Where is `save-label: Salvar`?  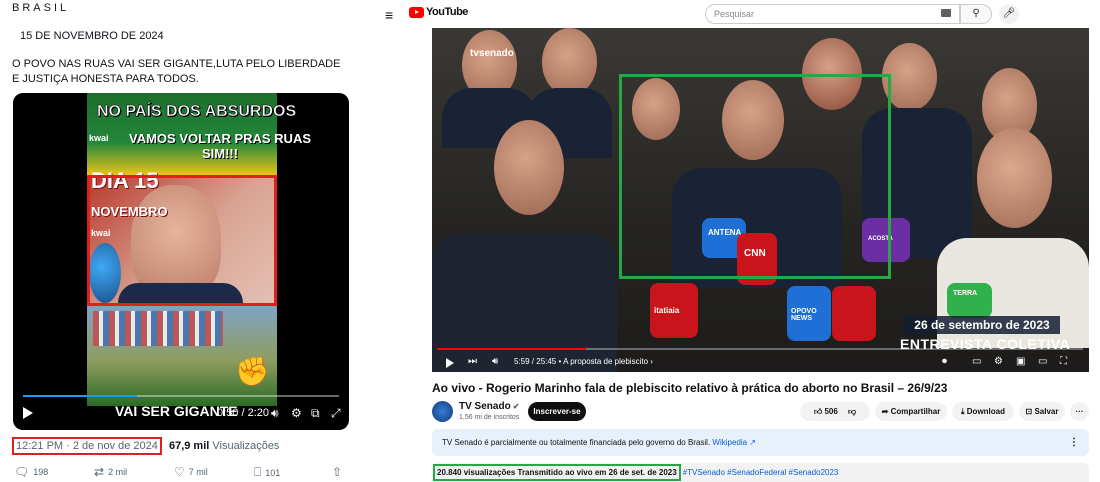
save-label: Salvar is located at coordinates (1046, 411).